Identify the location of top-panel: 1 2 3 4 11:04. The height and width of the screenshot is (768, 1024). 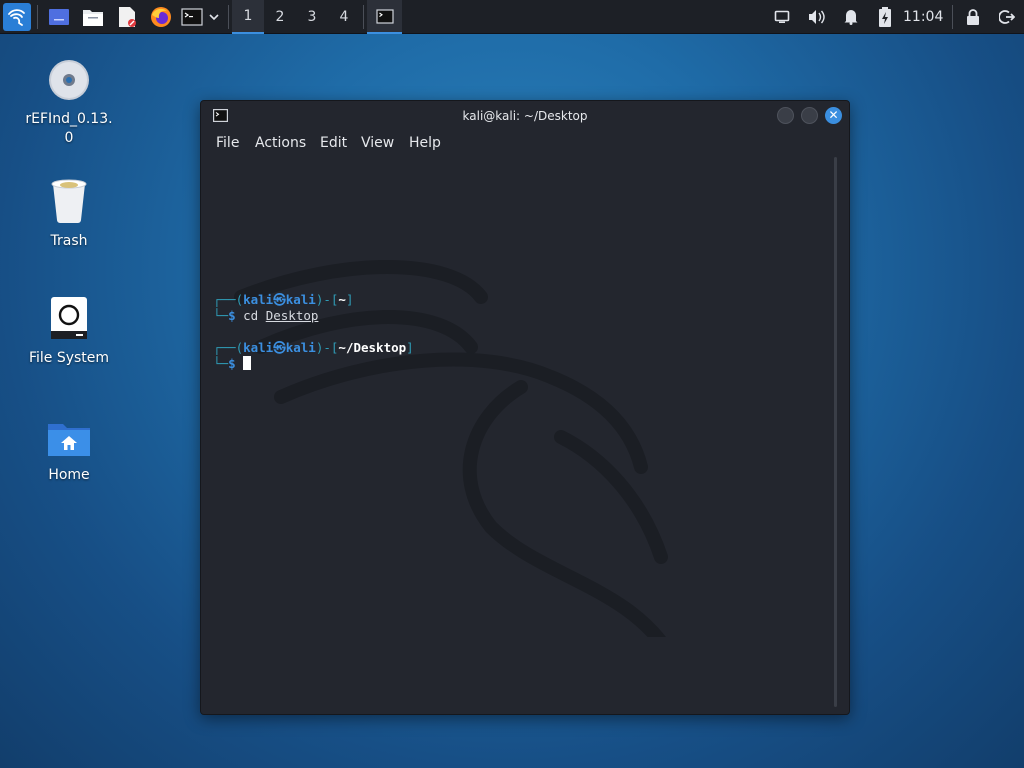
(512, 17).